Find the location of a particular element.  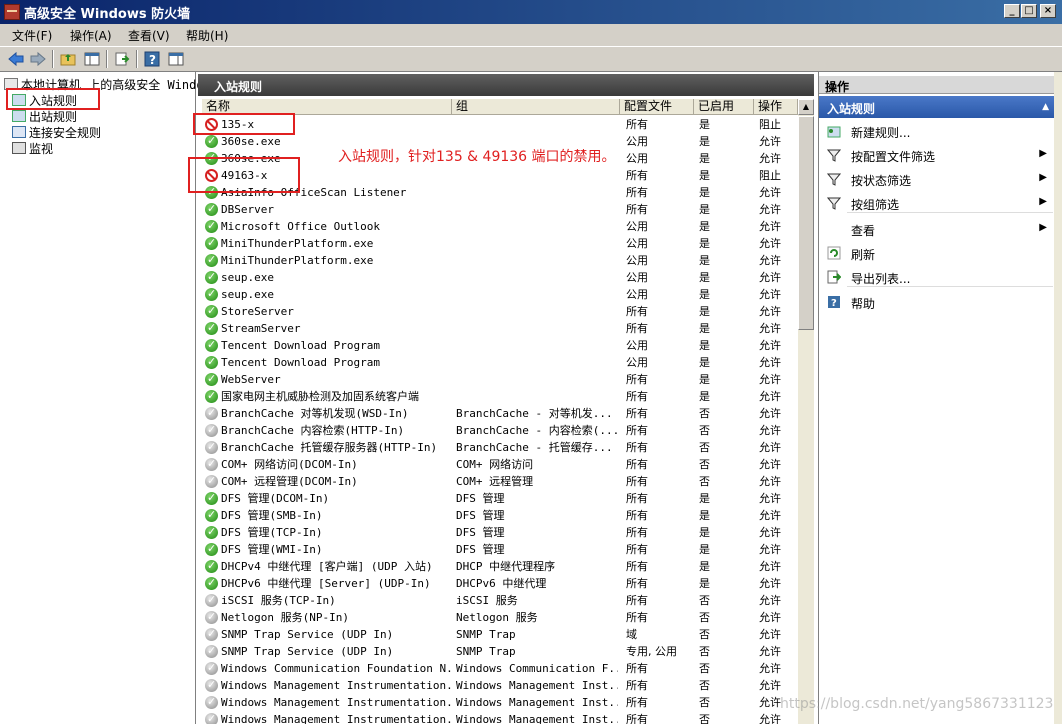

column-header-profile: 配置文件 is located at coordinates (657, 107).